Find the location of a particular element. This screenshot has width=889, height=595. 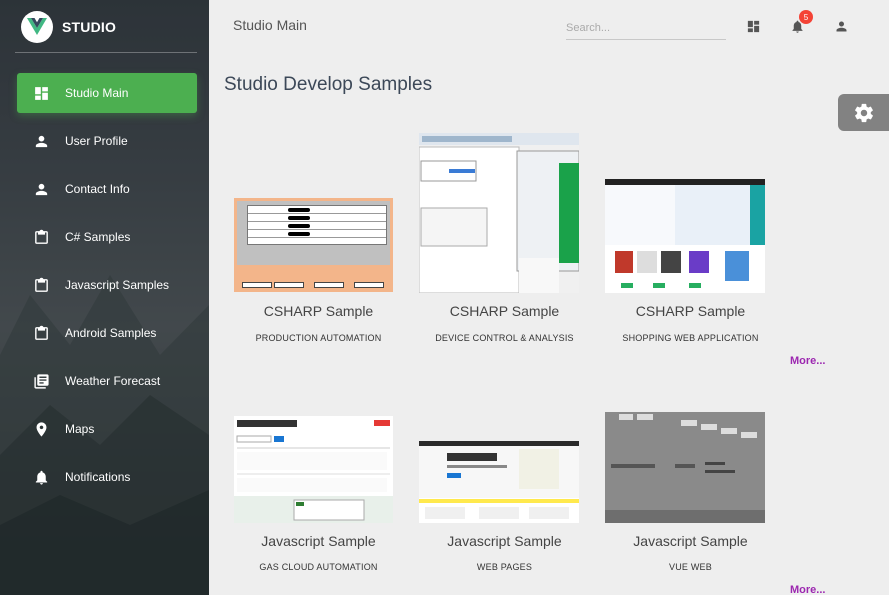

card-thumbnail-production-automation is located at coordinates (313, 245).